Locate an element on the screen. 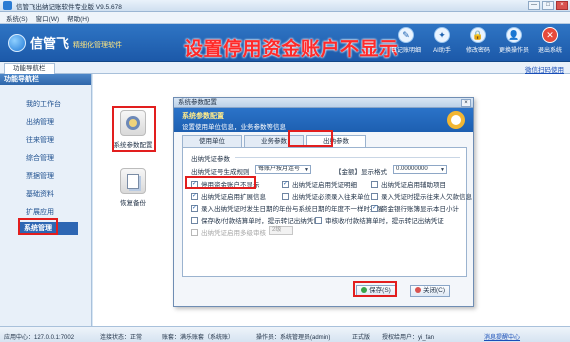  sidebar-item-extensions: 扩展应用 is located at coordinates (52, 212).